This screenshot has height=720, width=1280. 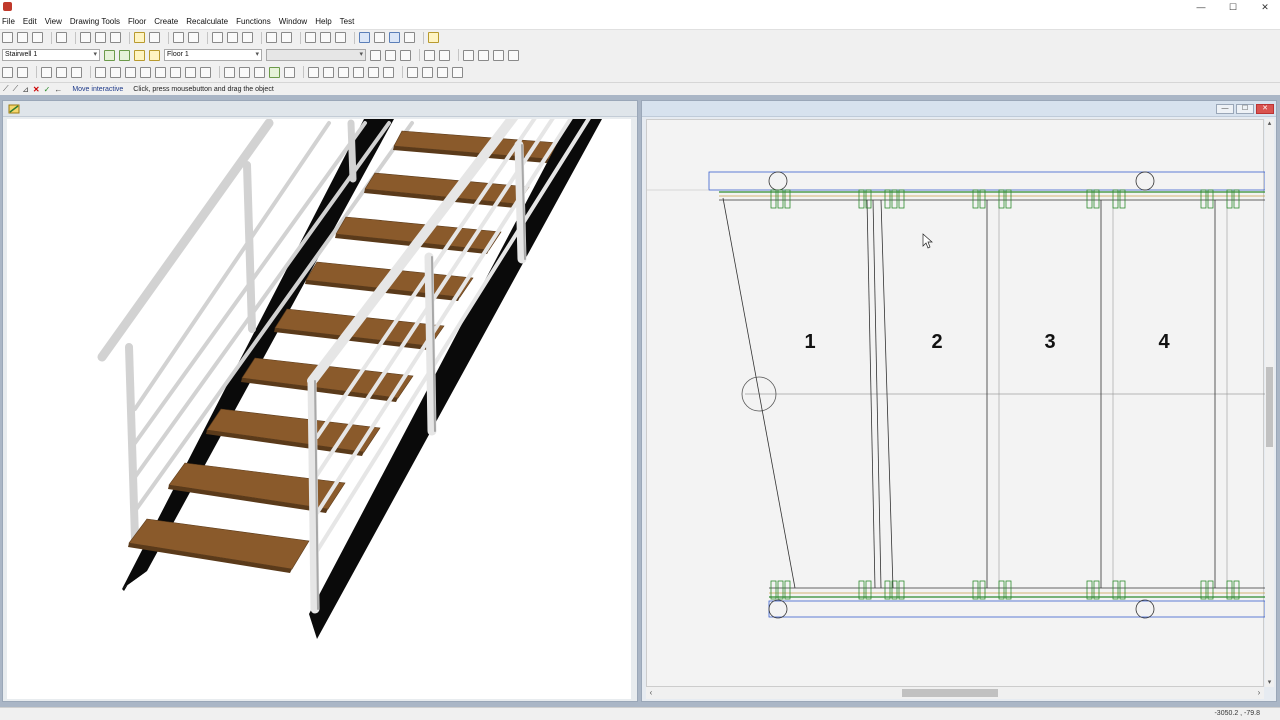 I want to click on view-3d-icon, so click(x=457, y=72).